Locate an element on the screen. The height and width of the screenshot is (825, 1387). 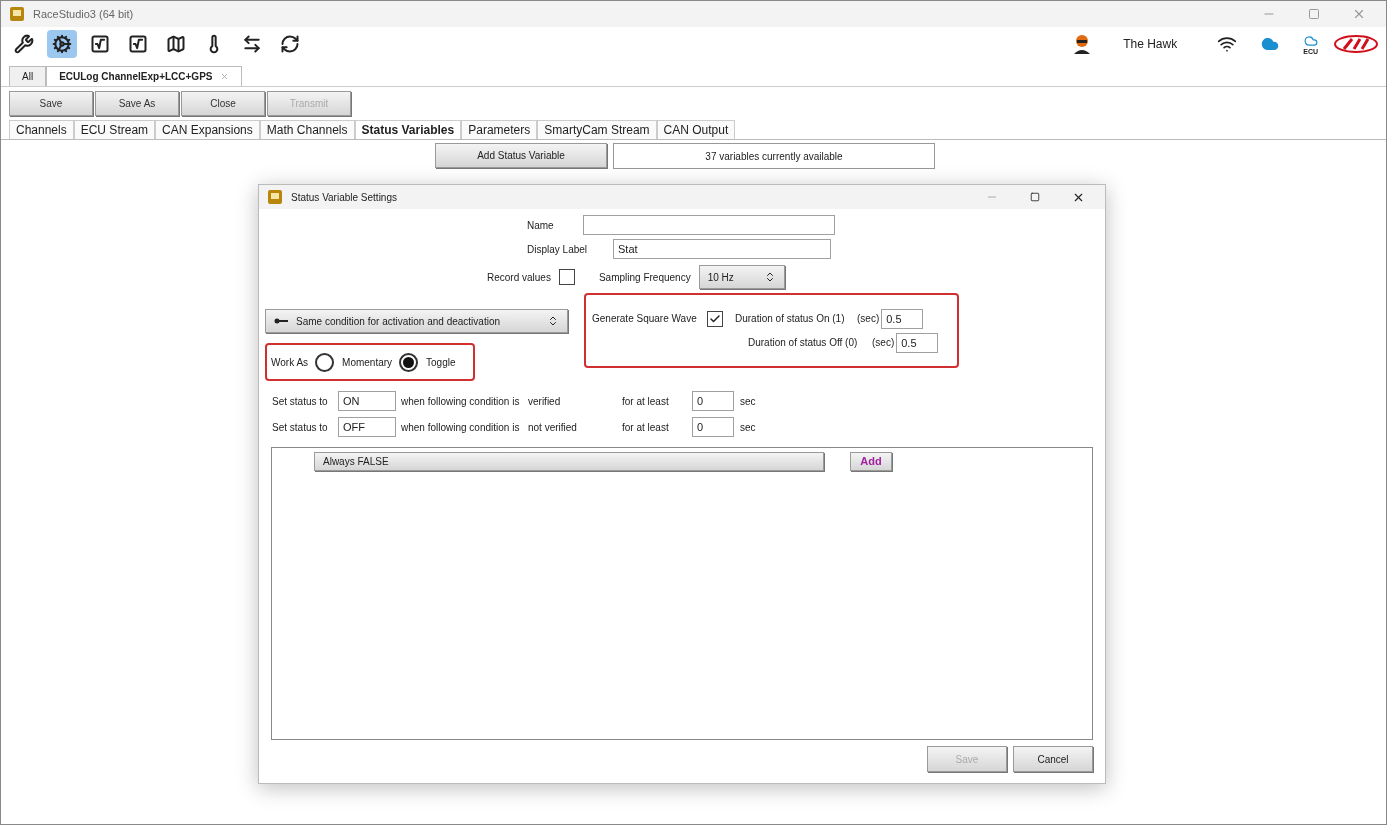
arrows-icon is located at coordinates (252, 44).